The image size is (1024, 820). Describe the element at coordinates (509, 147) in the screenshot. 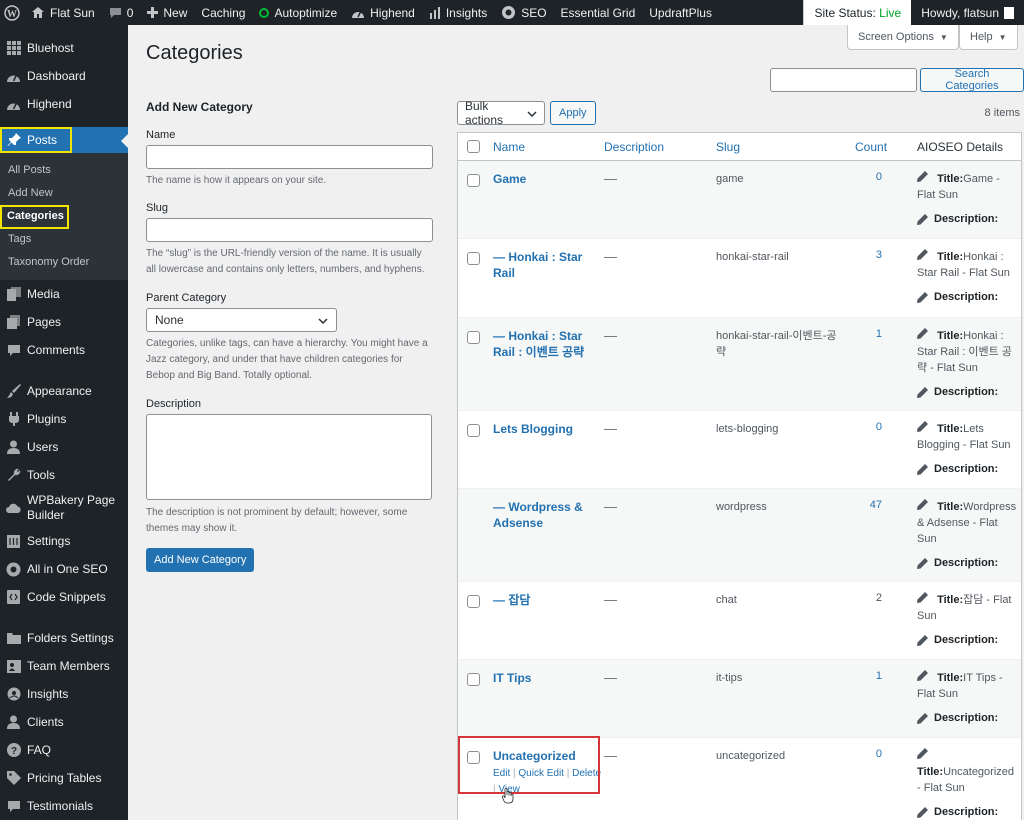

I see `column-name: Name` at that location.